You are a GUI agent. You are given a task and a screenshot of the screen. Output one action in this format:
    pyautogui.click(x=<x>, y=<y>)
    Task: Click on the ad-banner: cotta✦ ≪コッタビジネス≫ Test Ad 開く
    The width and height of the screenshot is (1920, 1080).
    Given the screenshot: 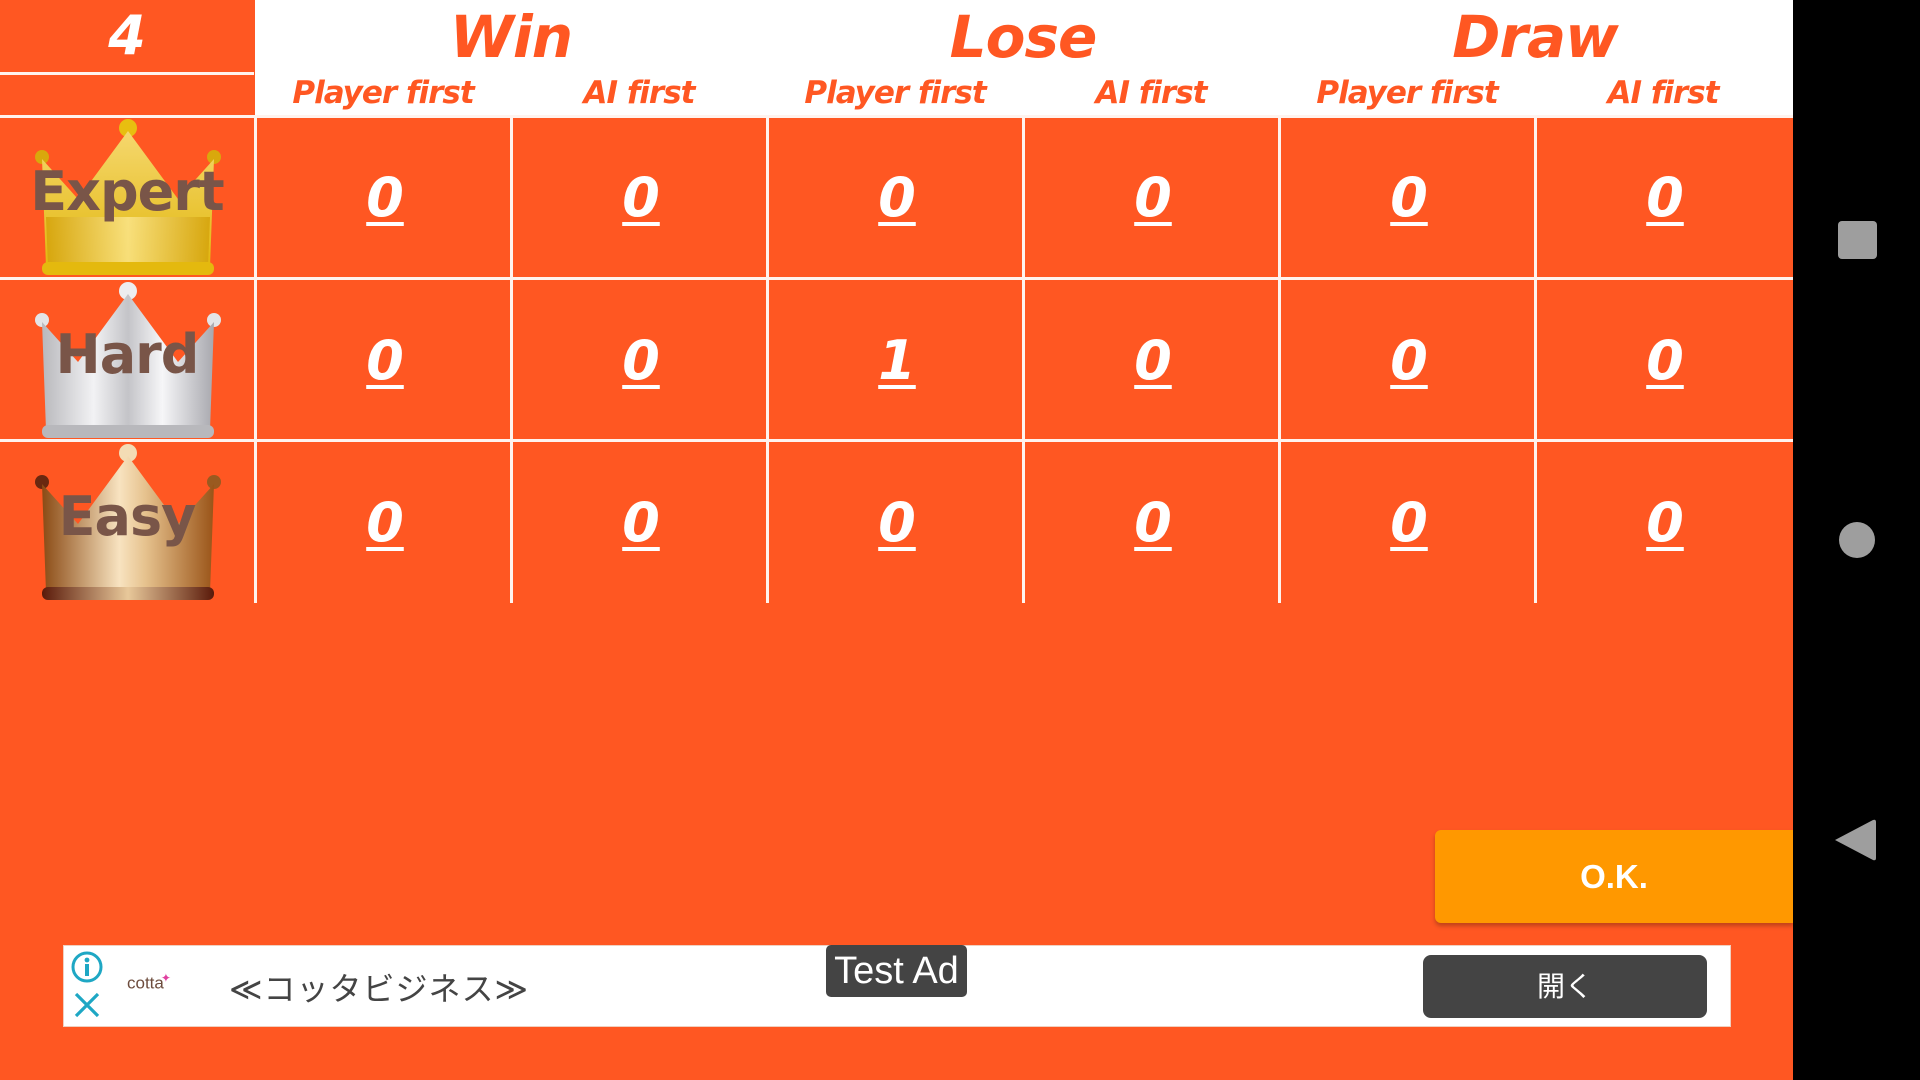 What is the action you would take?
    pyautogui.click(x=897, y=986)
    